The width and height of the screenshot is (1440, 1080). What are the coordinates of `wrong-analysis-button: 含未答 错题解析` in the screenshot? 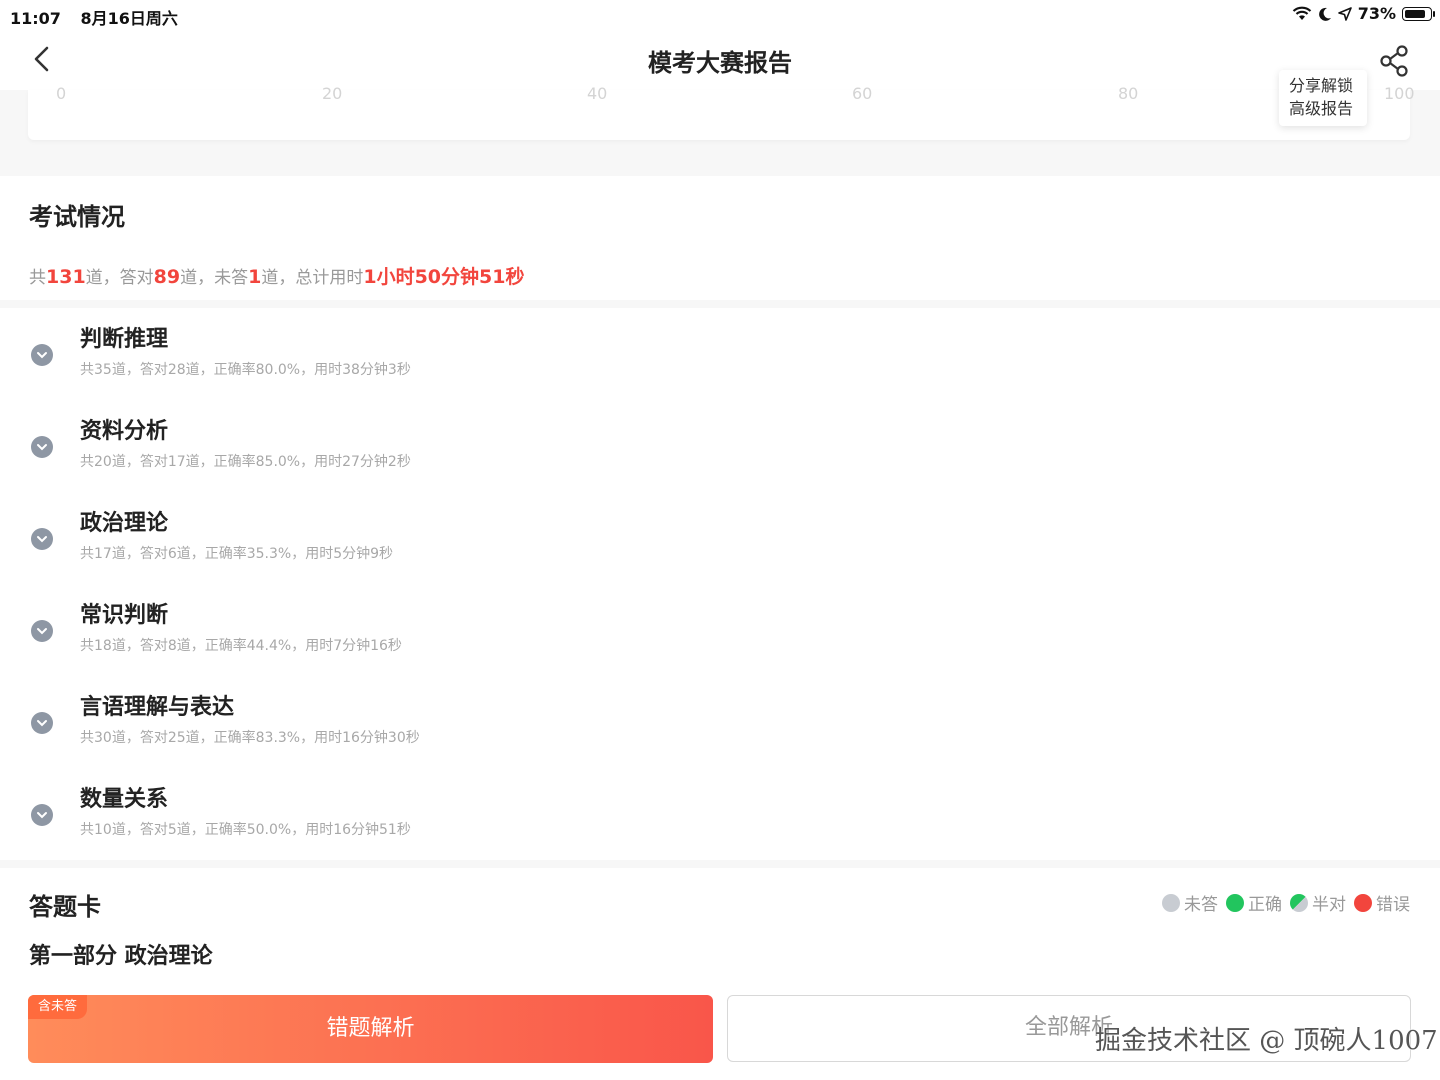 It's located at (370, 1029).